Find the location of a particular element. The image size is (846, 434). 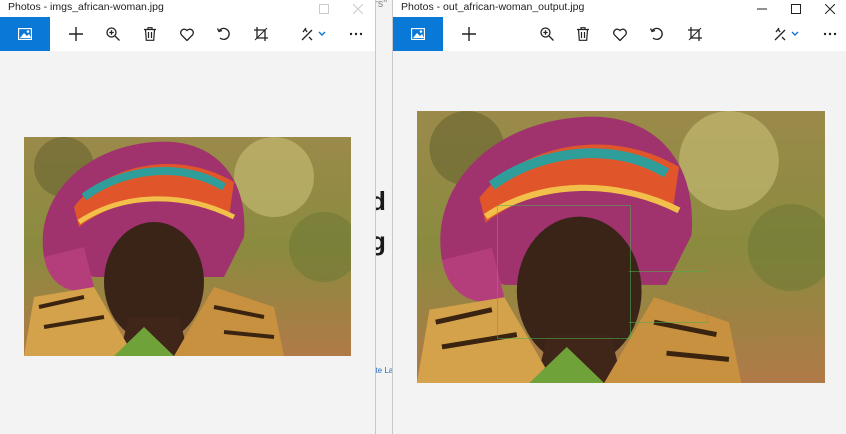

minimize-icon is located at coordinates (762, 8).